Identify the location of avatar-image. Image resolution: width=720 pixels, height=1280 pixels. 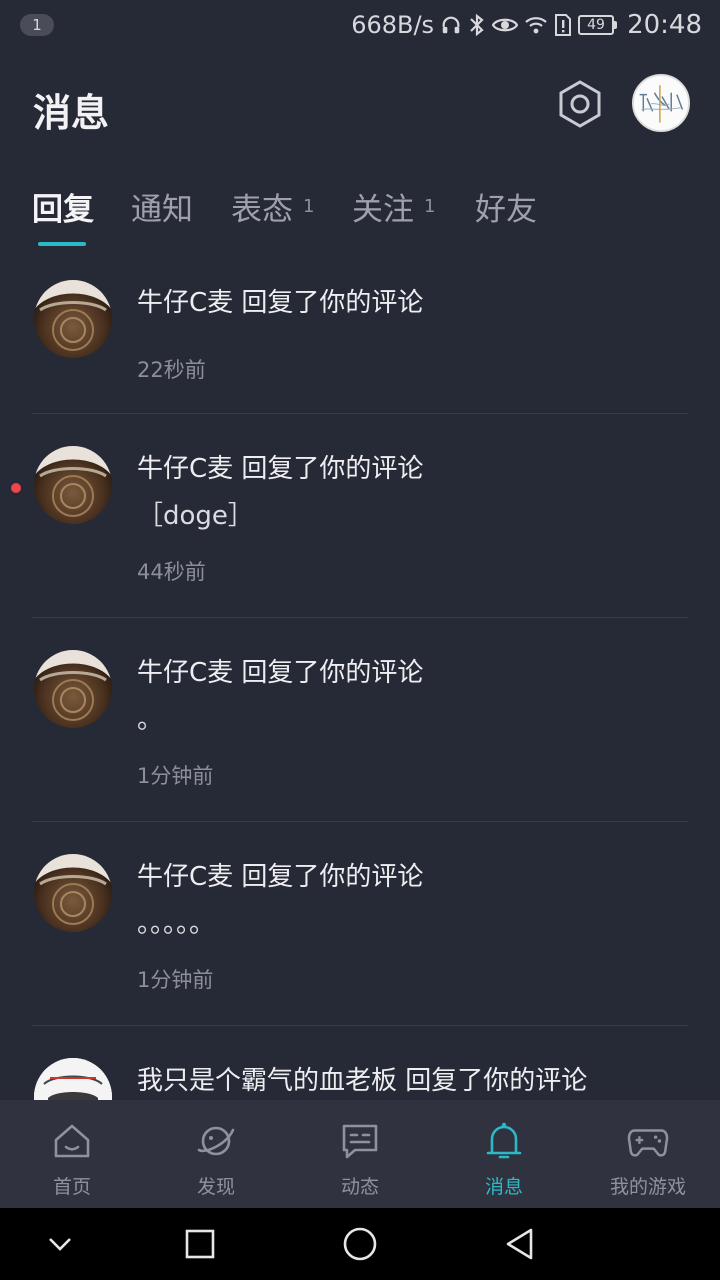
(661, 103).